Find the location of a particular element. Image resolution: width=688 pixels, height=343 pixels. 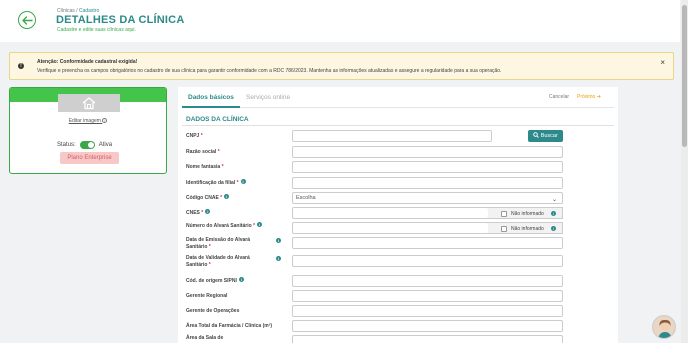

active-tab-indicator is located at coordinates (211, 107).